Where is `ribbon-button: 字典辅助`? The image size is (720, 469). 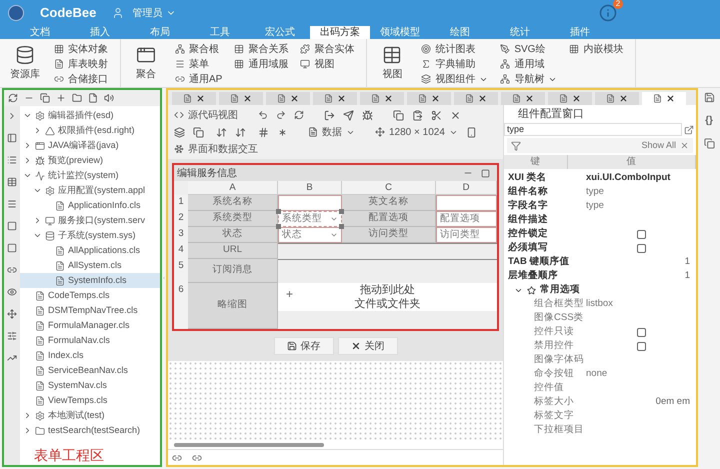
ribbon-button: 字典辅助 is located at coordinates (454, 64).